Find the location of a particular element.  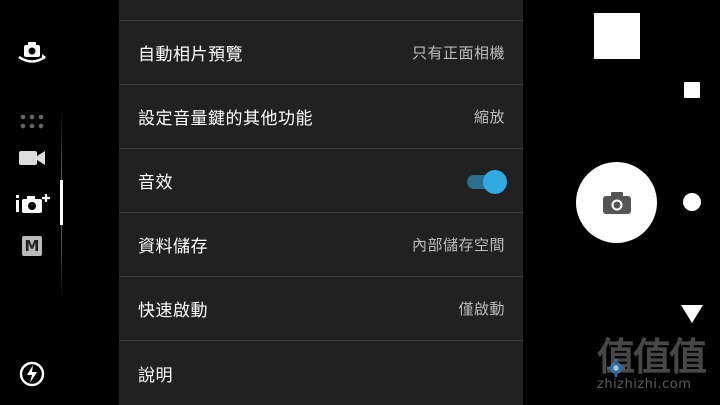

flash-auto-icon is located at coordinates (32, 374).